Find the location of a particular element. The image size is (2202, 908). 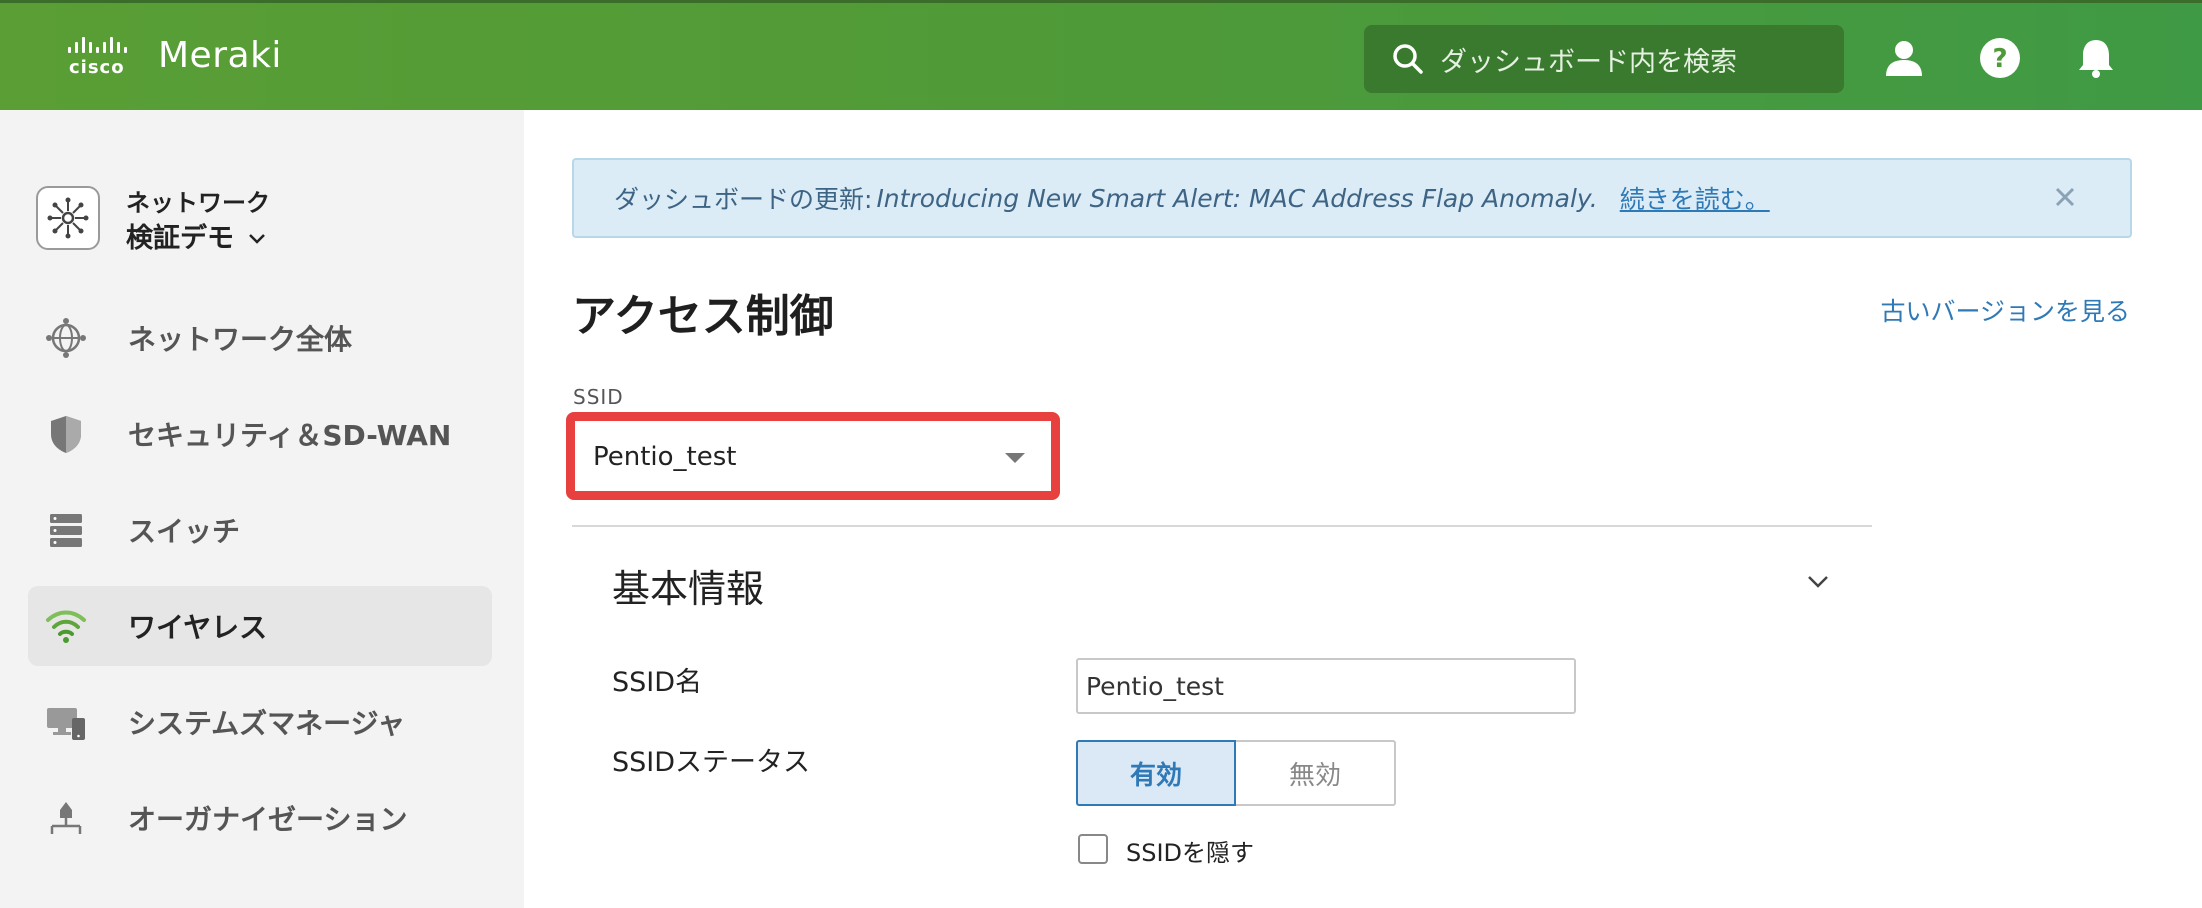

dashboard-search-box: ダッシュボード内を検索 is located at coordinates (1604, 59).